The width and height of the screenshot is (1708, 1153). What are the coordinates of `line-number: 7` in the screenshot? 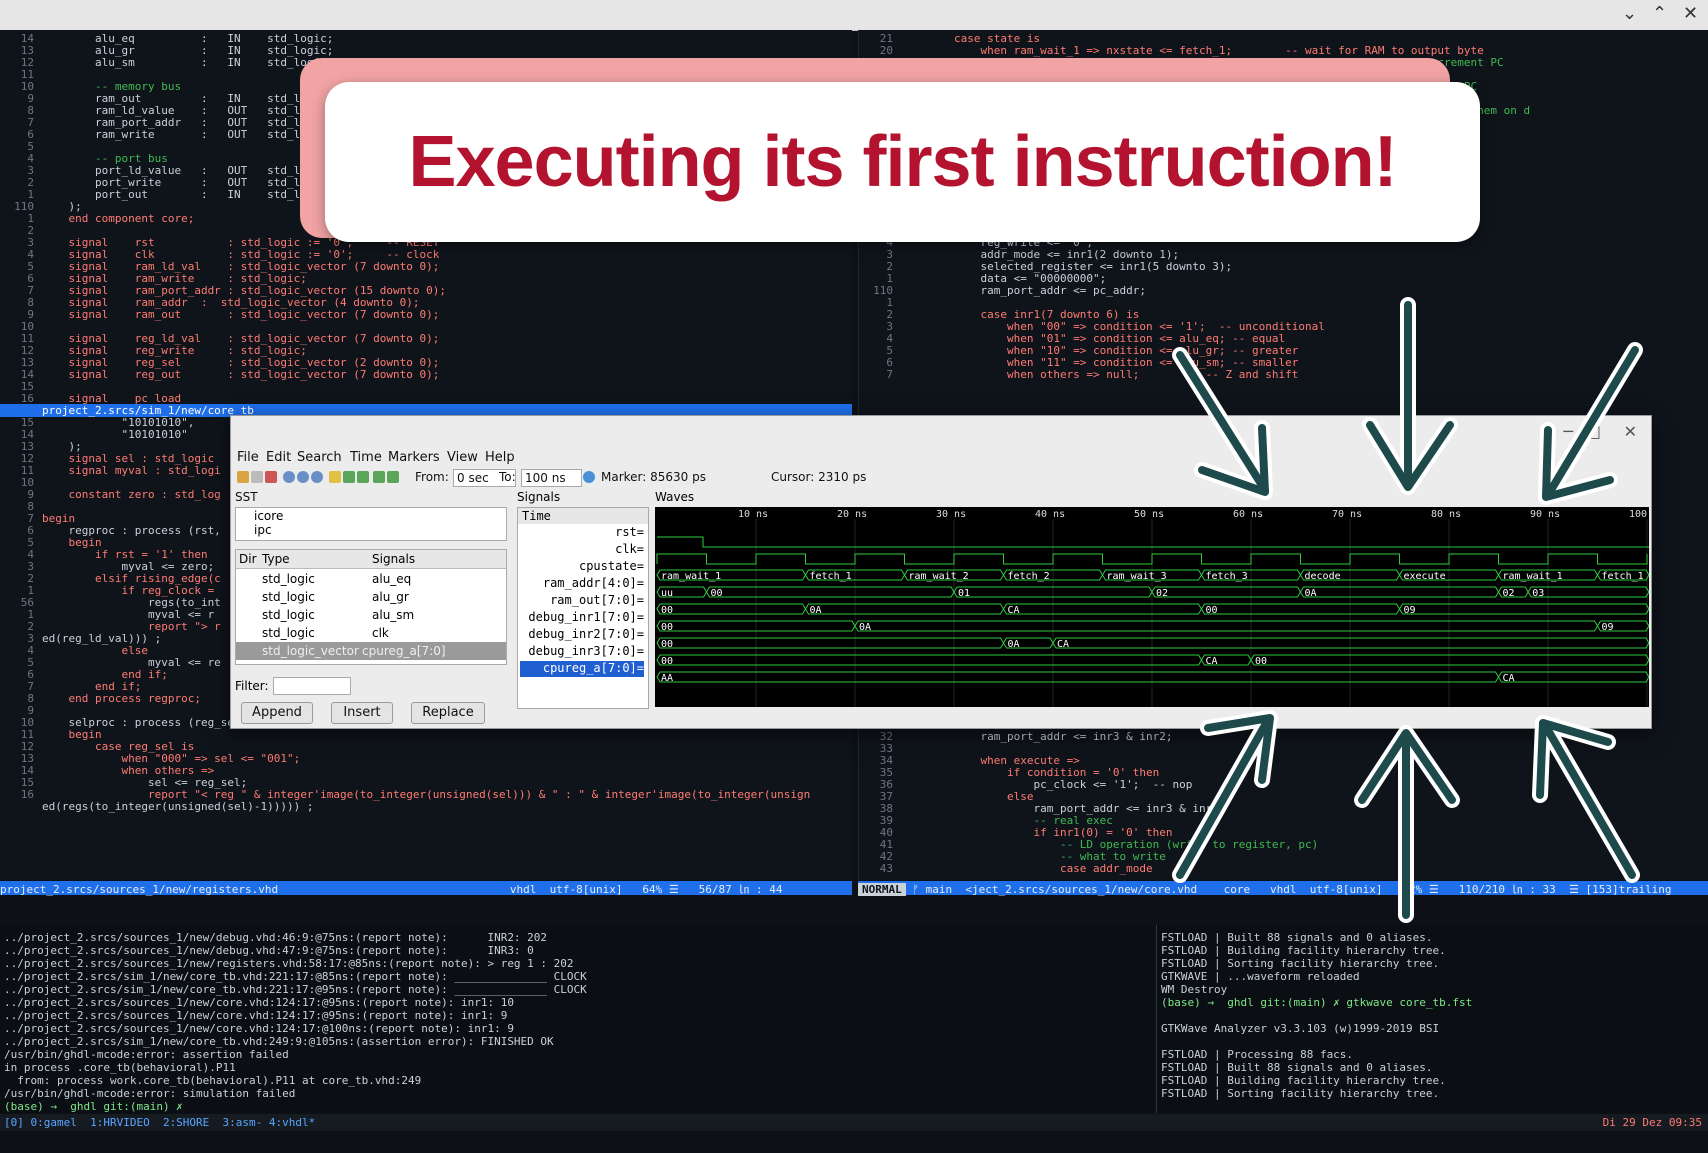 It's located at (889, 374).